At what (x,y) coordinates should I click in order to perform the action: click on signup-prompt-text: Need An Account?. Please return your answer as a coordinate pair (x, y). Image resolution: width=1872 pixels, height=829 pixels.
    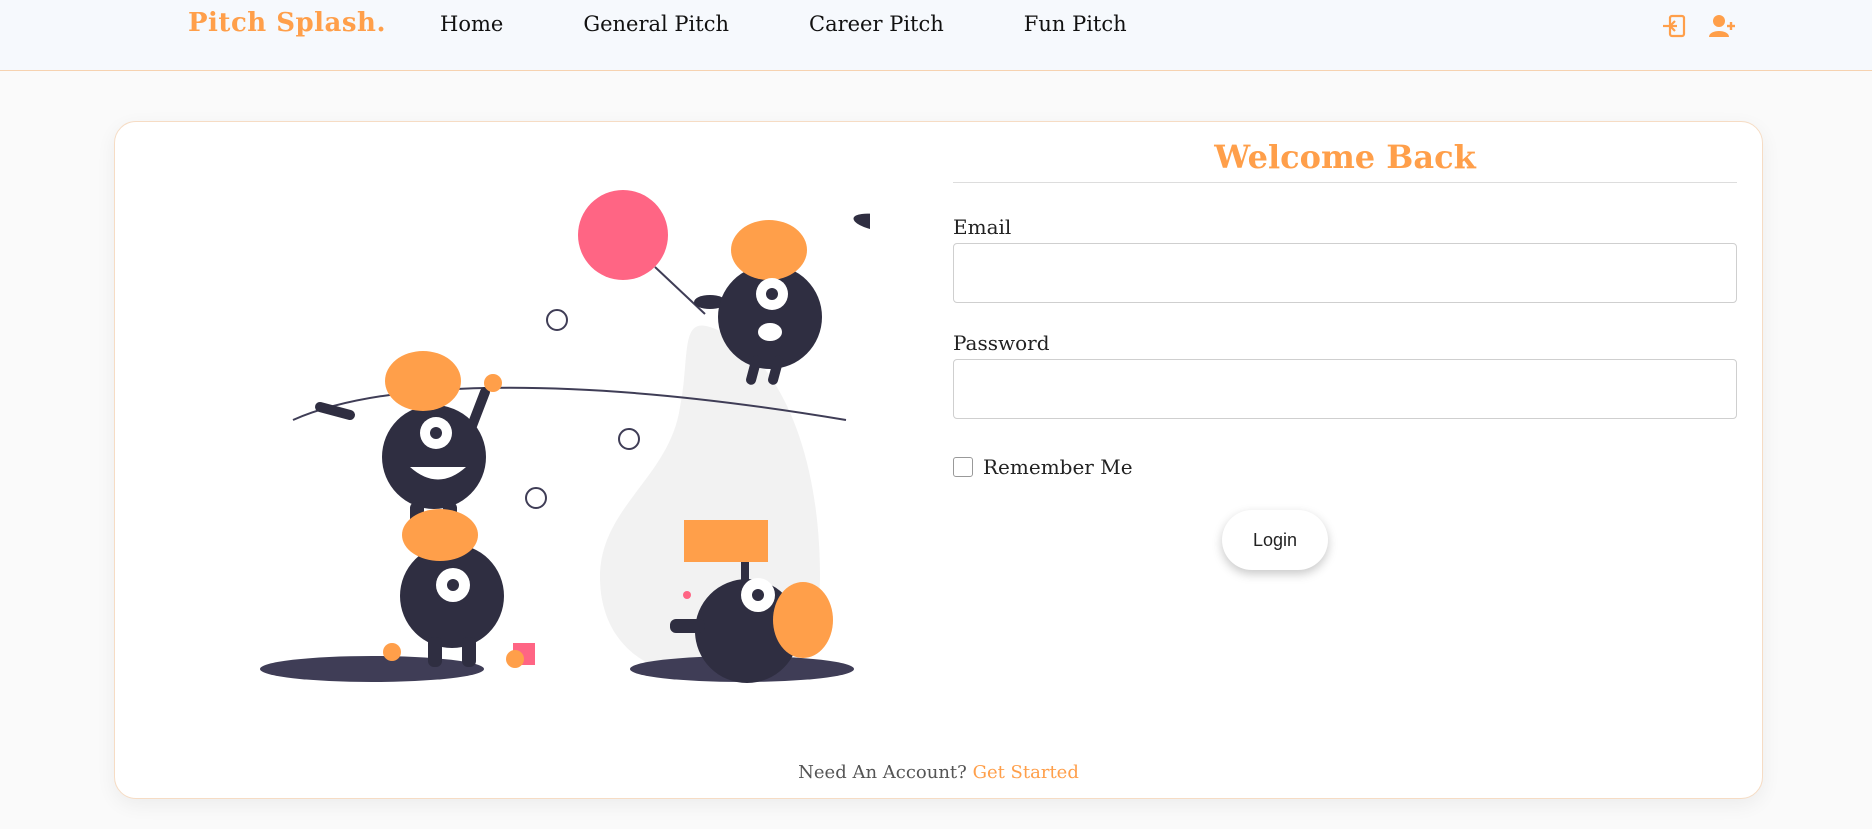
    Looking at the image, I should click on (882, 772).